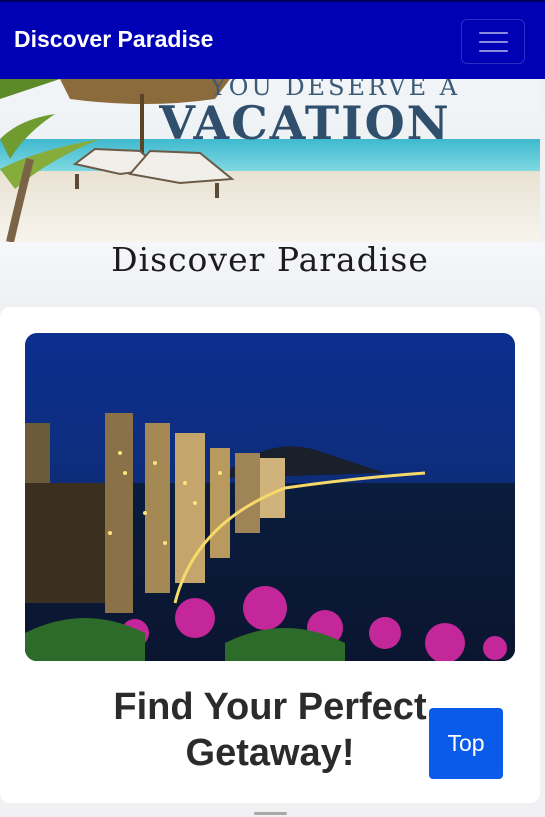 Image resolution: width=545 pixels, height=817 pixels. What do you see at coordinates (270, 259) in the screenshot?
I see `page-subtitle: Discover Paradise` at bounding box center [270, 259].